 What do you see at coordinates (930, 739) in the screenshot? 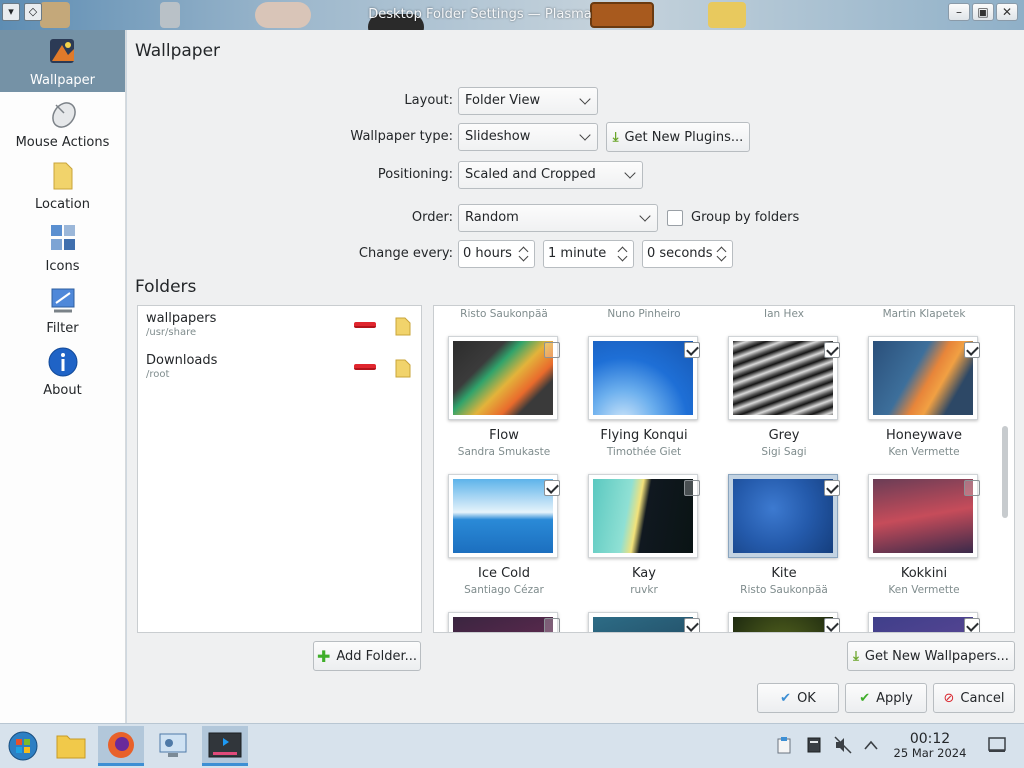
I see `clock-time: 00:12` at bounding box center [930, 739].